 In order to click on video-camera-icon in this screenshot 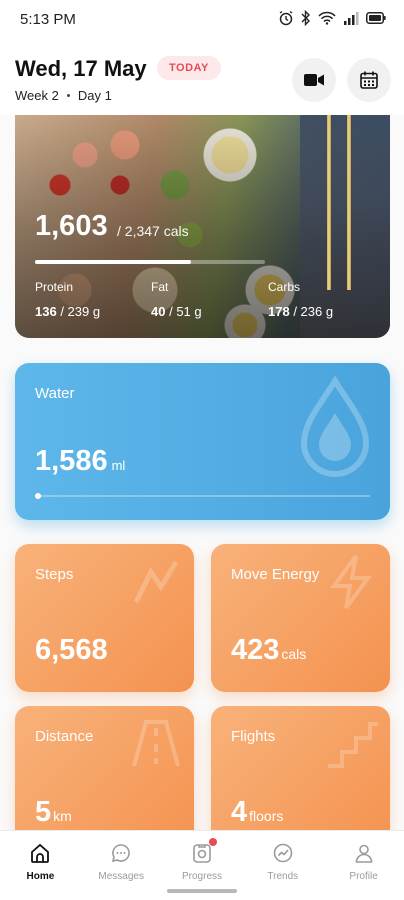, I will do `click(314, 80)`.